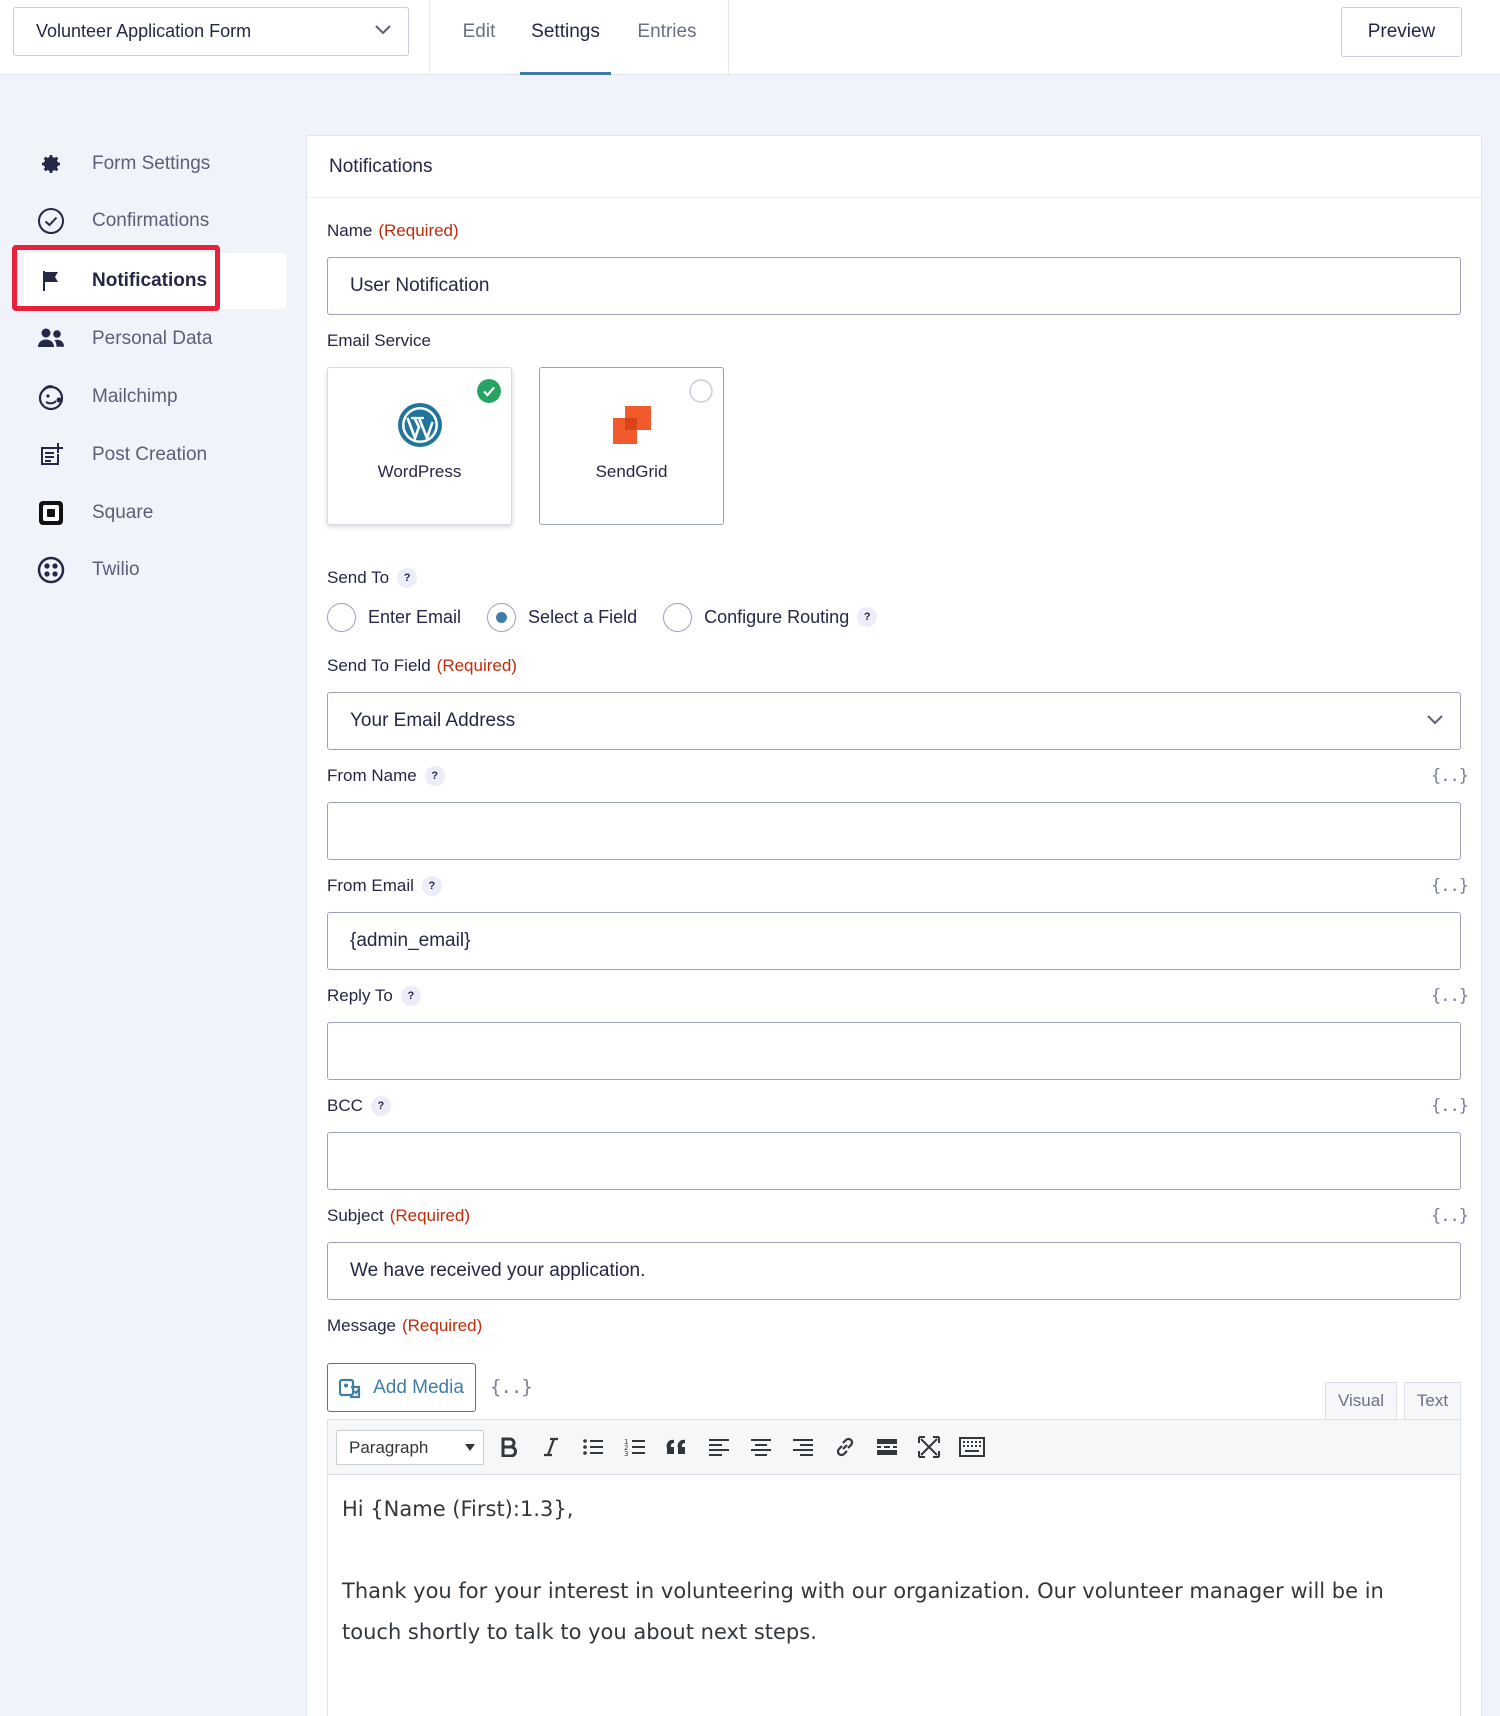 This screenshot has width=1500, height=1716. What do you see at coordinates (51, 339) in the screenshot?
I see `users-icon` at bounding box center [51, 339].